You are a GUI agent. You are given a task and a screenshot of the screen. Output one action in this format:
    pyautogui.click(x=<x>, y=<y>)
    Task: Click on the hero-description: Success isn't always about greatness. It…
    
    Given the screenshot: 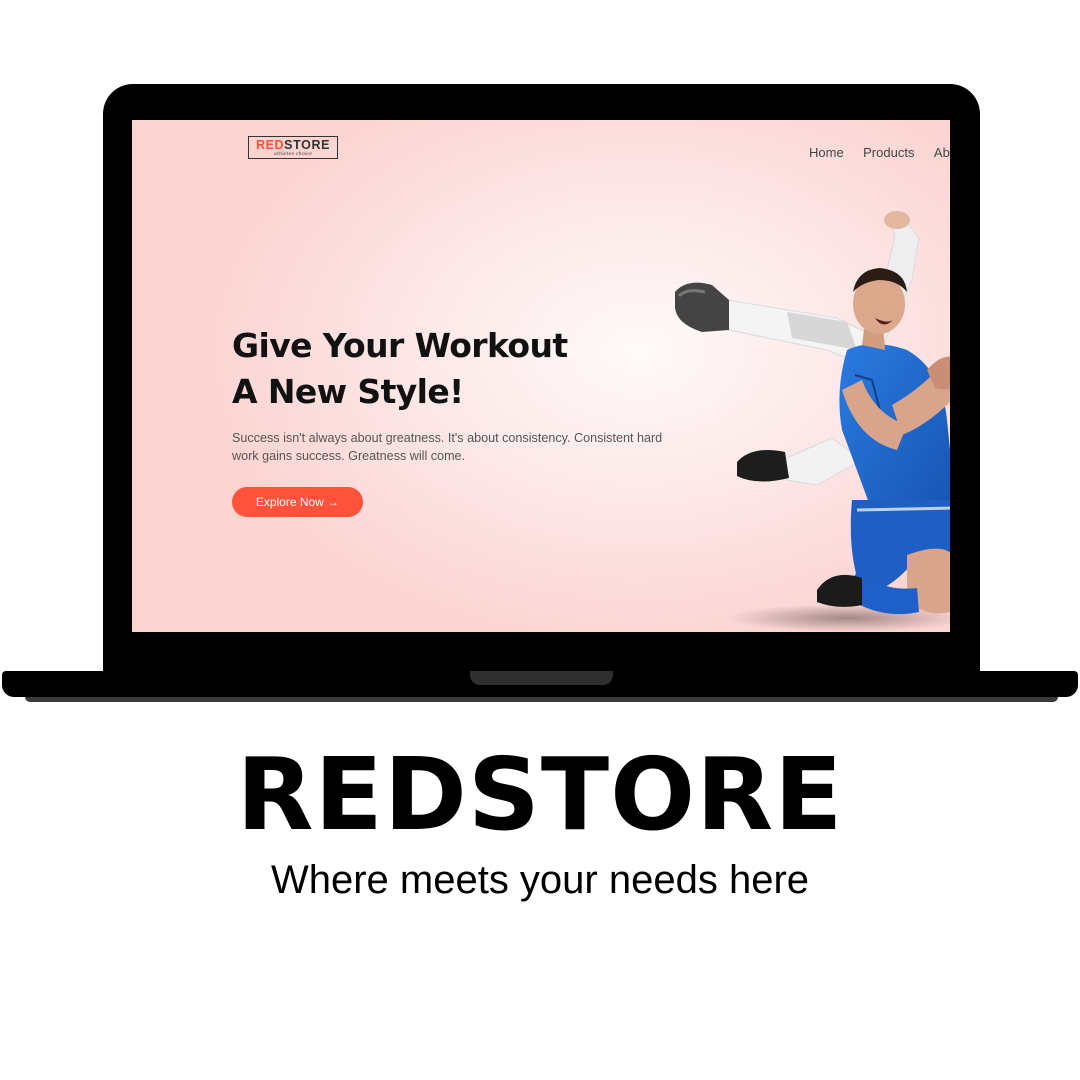 What is the action you would take?
    pyautogui.click(x=447, y=447)
    